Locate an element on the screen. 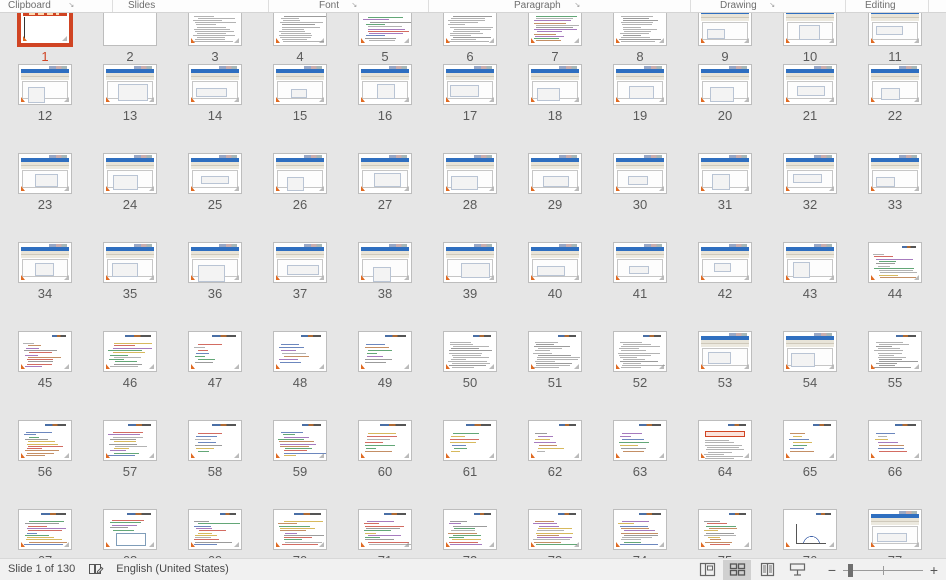 Image resolution: width=946 pixels, height=580 pixels. slide-thumbnail-68: 68 is located at coordinates (130, 533).